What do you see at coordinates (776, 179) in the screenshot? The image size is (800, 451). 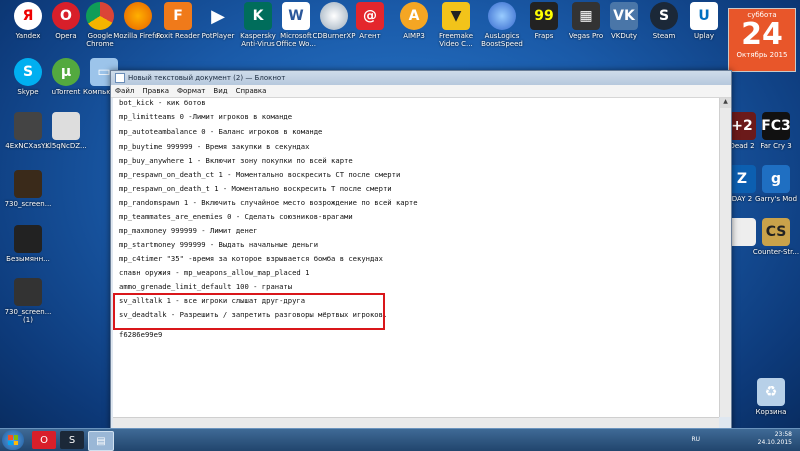 I see `gmod-icon: g` at bounding box center [776, 179].